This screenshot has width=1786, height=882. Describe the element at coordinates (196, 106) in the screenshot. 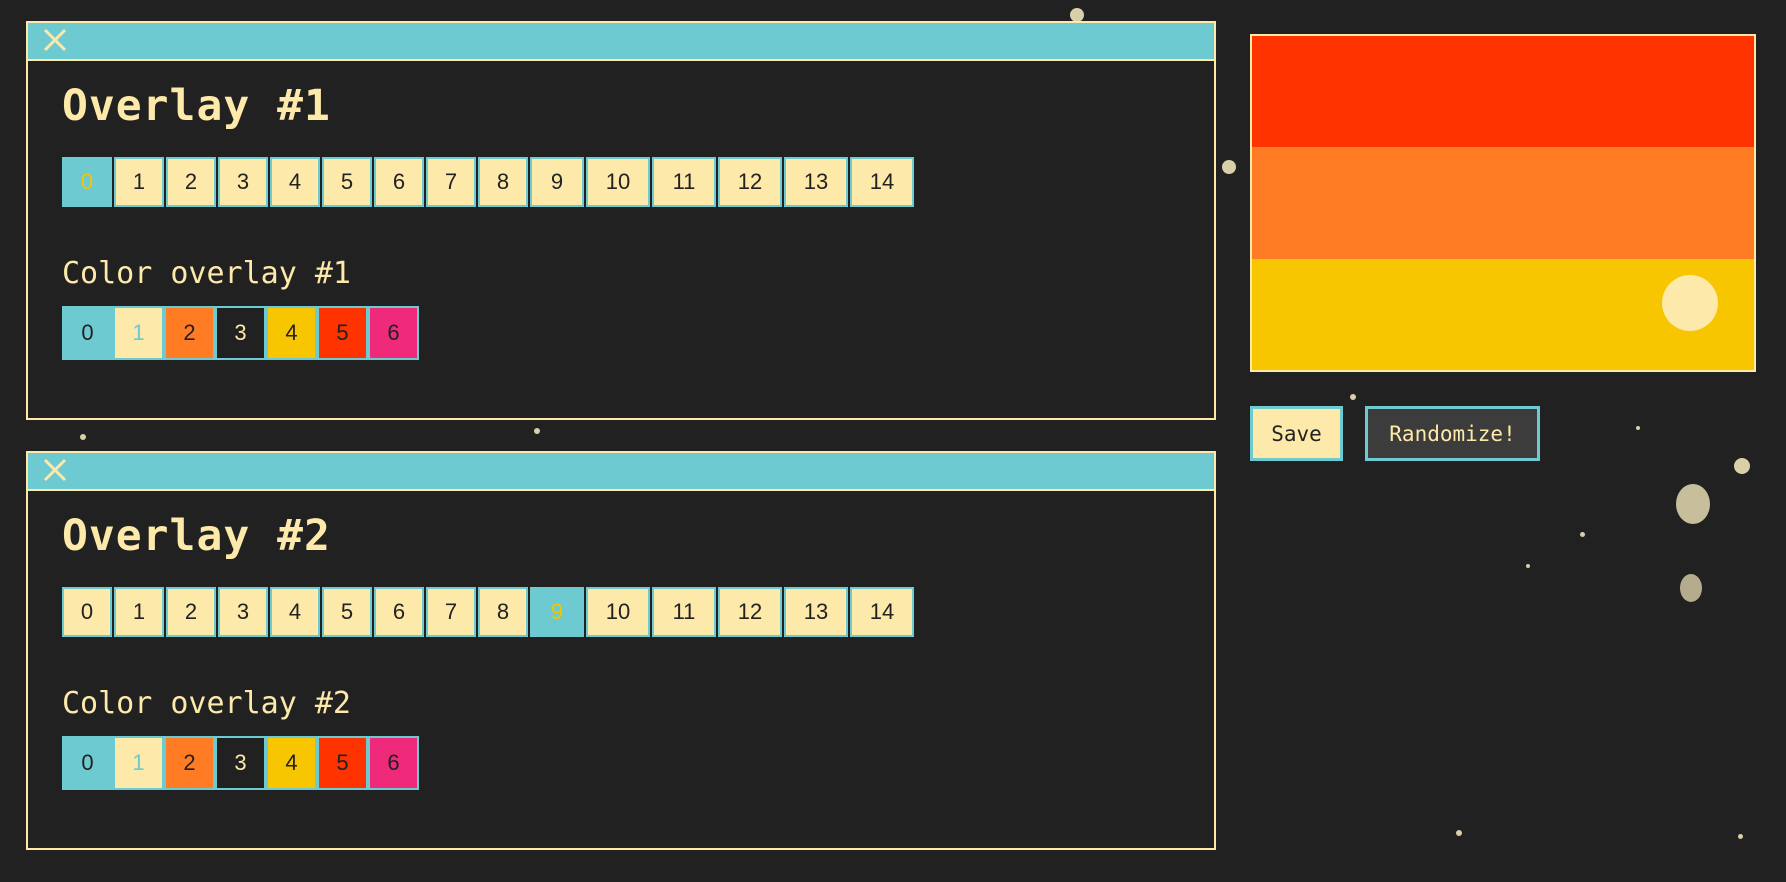

I see `overlay-title: Overlay #1` at that location.